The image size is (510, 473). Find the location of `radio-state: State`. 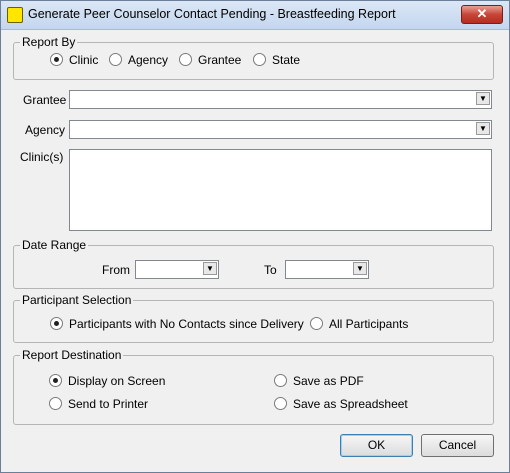

radio-state: State is located at coordinates (276, 60).